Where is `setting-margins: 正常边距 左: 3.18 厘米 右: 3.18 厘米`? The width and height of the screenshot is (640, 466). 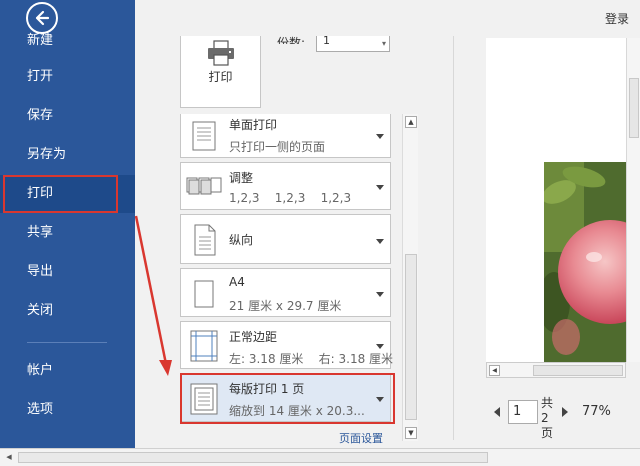
setting-margins: 正常边距 左: 3.18 厘米 右: 3.18 厘米 is located at coordinates (286, 345).